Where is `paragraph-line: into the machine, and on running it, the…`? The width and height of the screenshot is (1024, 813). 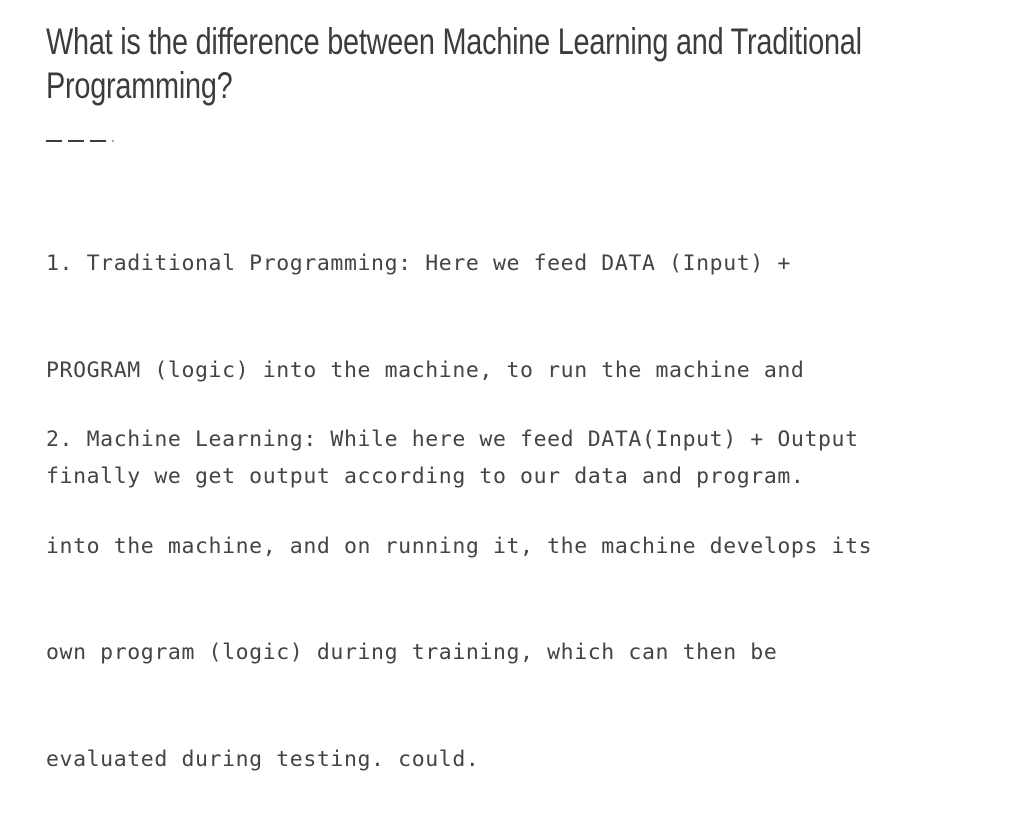 paragraph-line: into the machine, and on running it, the… is located at coordinates (459, 546).